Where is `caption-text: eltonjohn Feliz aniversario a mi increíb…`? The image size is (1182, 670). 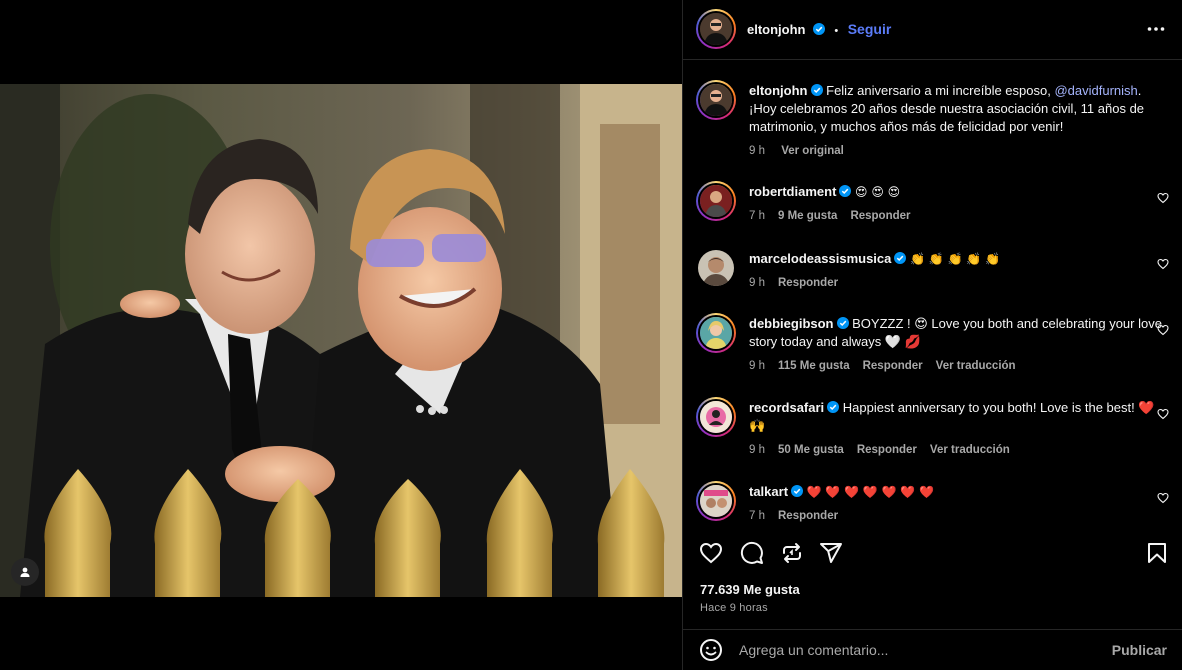
caption-text: eltonjohn Feliz aniversario a mi increíb… is located at coordinates (959, 109).